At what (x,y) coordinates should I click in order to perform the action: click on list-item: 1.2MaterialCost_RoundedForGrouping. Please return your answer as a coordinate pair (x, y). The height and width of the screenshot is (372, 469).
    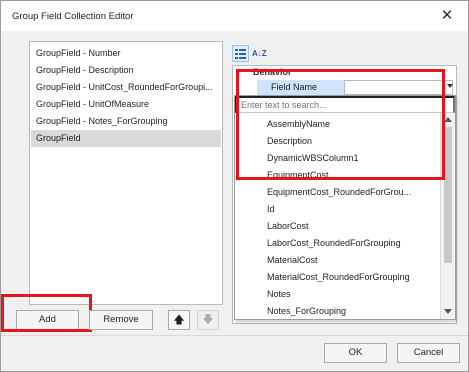
    Looking at the image, I should click on (353, 277).